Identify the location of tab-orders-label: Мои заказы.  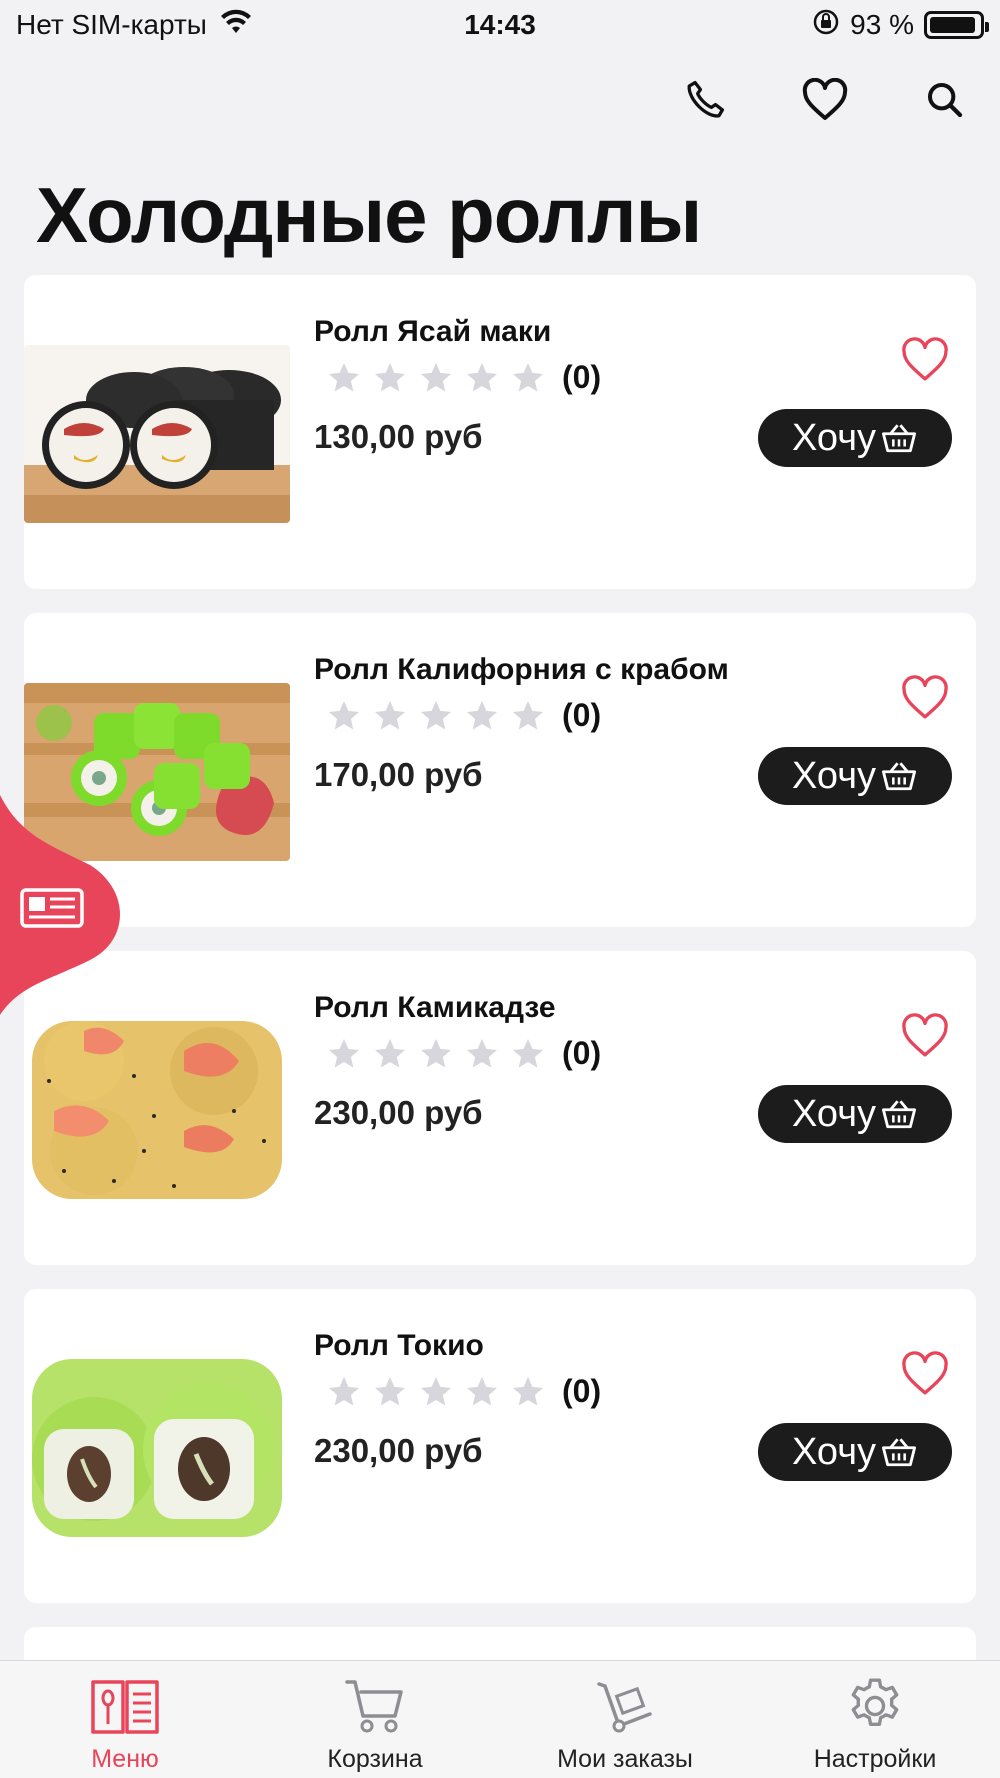
(625, 1759).